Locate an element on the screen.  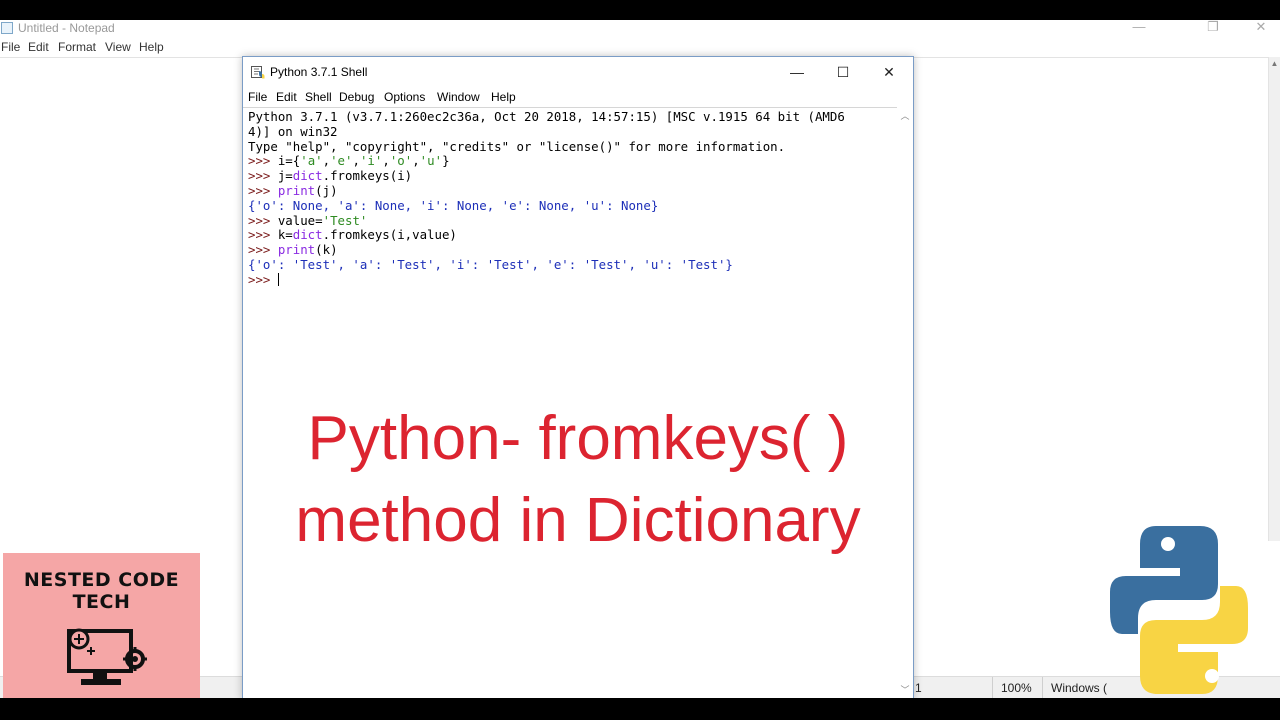
notepad-menu-format: Format is located at coordinates (77, 47).